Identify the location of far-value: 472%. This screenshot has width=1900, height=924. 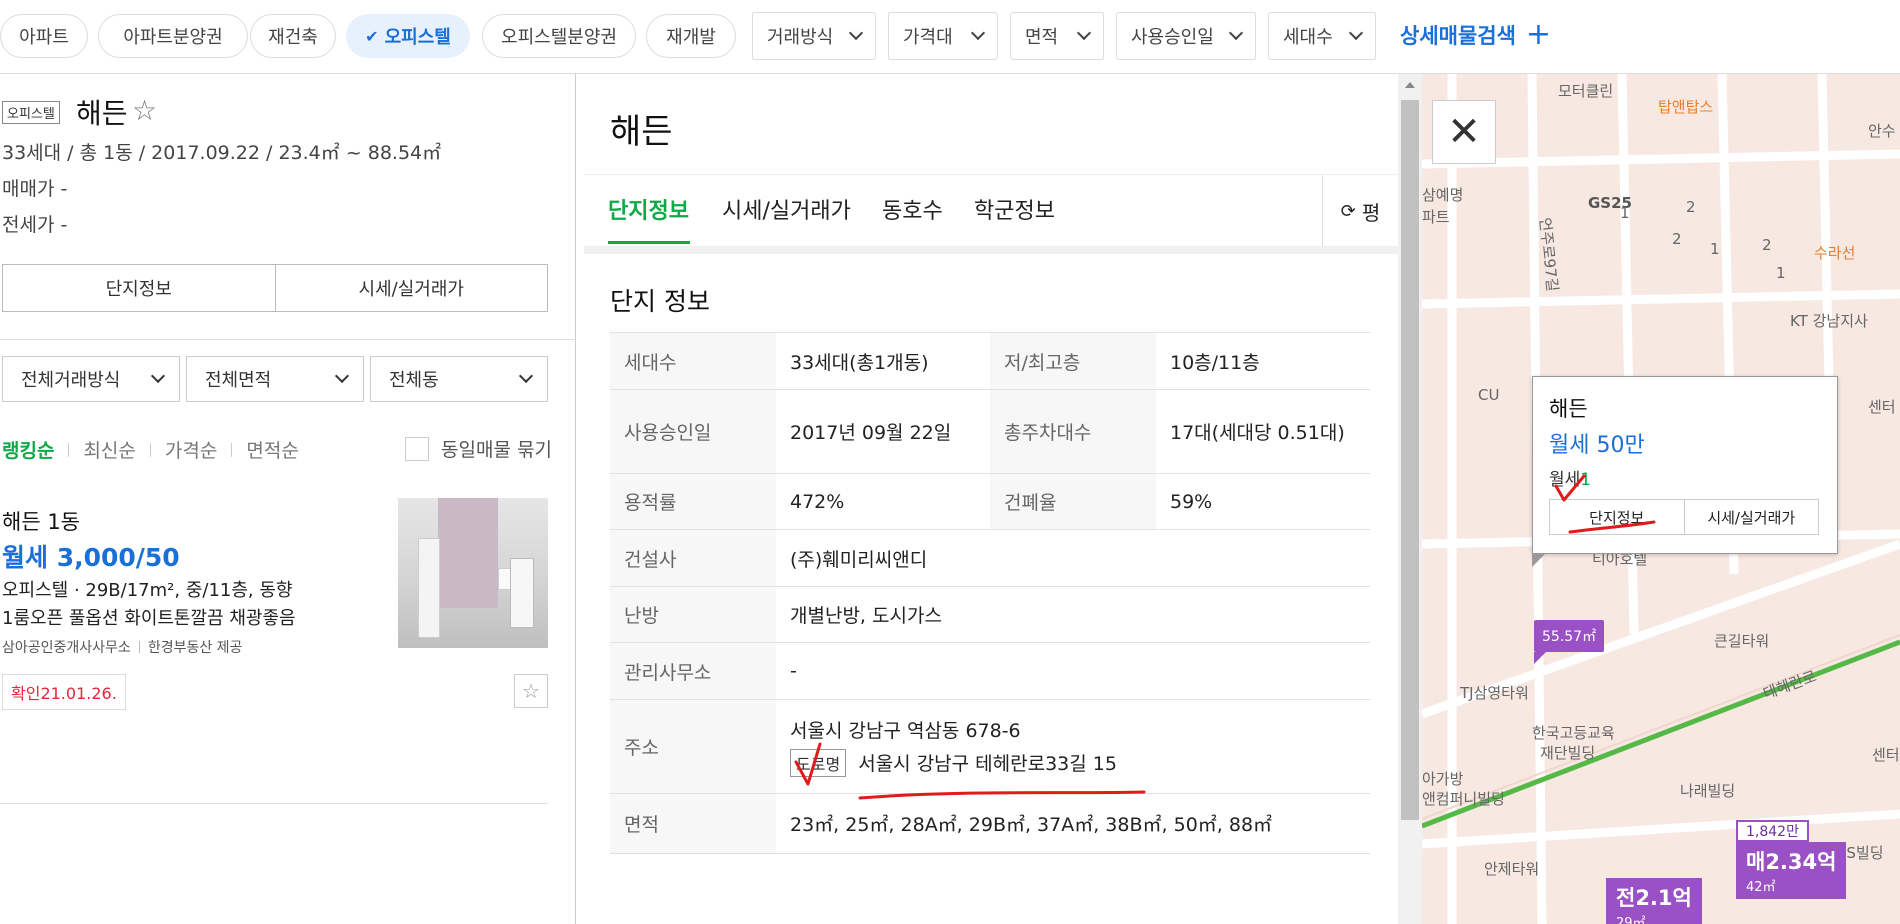
(883, 501).